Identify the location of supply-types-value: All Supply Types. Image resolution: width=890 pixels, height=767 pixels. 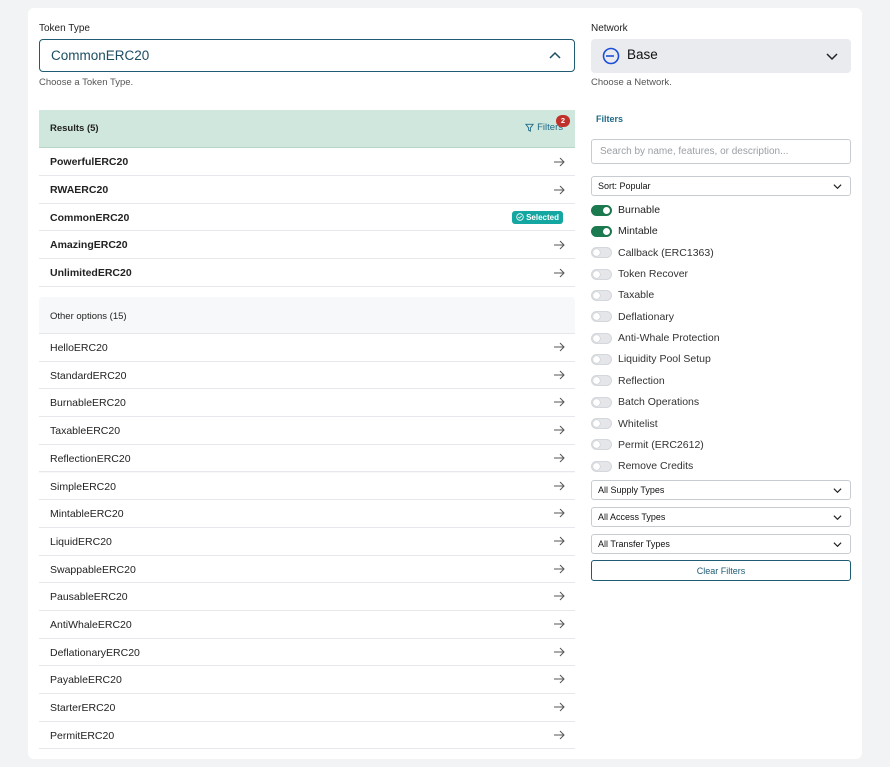
(631, 490).